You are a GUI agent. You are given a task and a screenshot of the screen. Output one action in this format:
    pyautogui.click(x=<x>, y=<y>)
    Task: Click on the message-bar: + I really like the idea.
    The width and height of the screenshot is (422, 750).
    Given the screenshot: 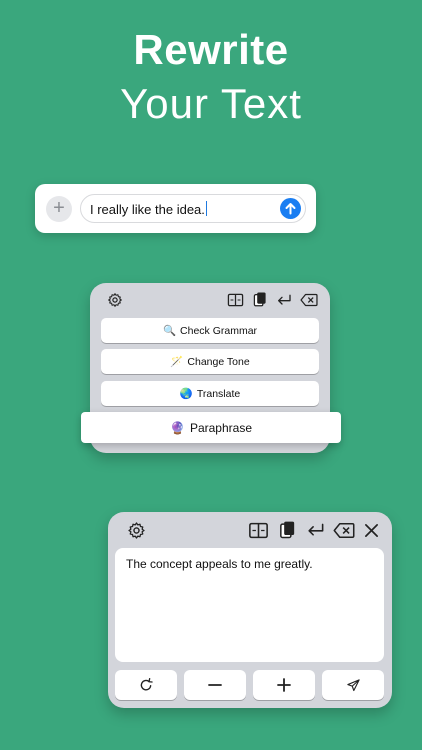 What is the action you would take?
    pyautogui.click(x=175, y=208)
    